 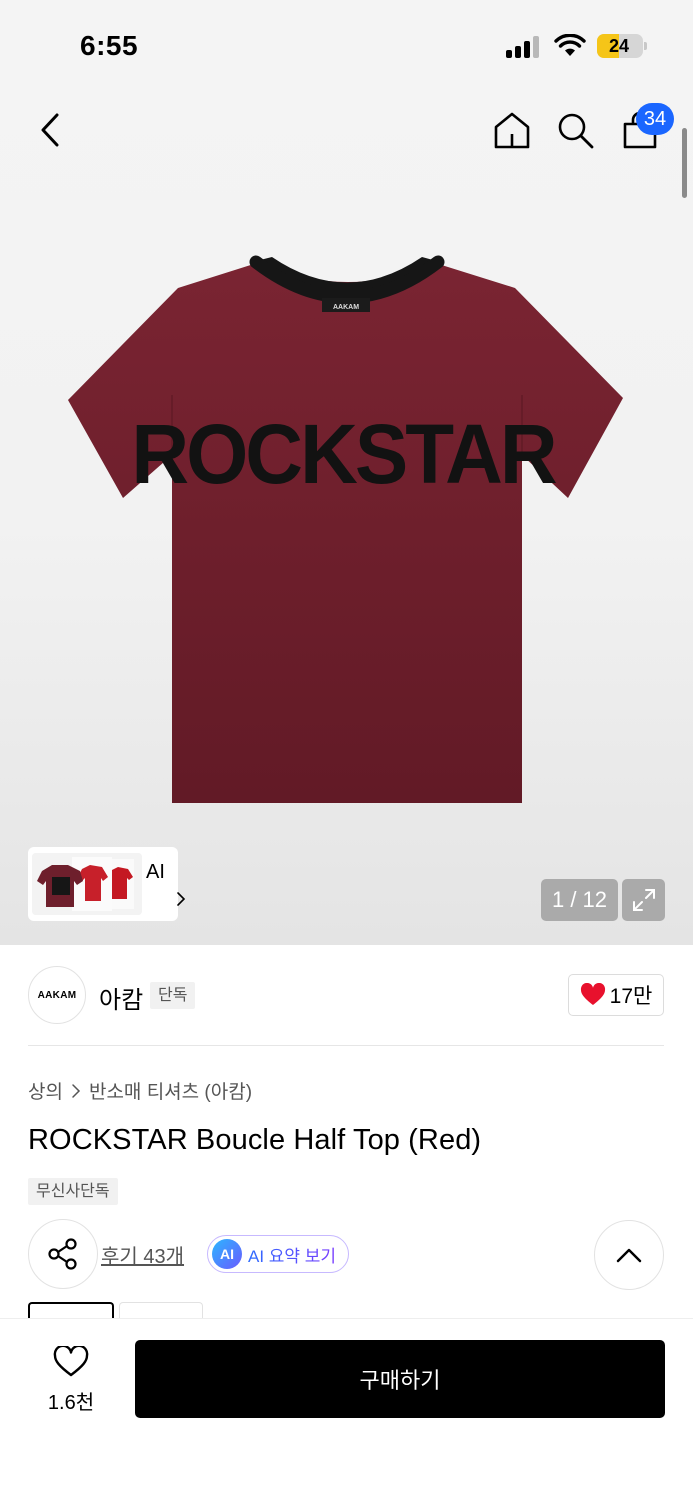 I want to click on ai-summary-button: AI AI 요약 보기, so click(x=278, y=1254).